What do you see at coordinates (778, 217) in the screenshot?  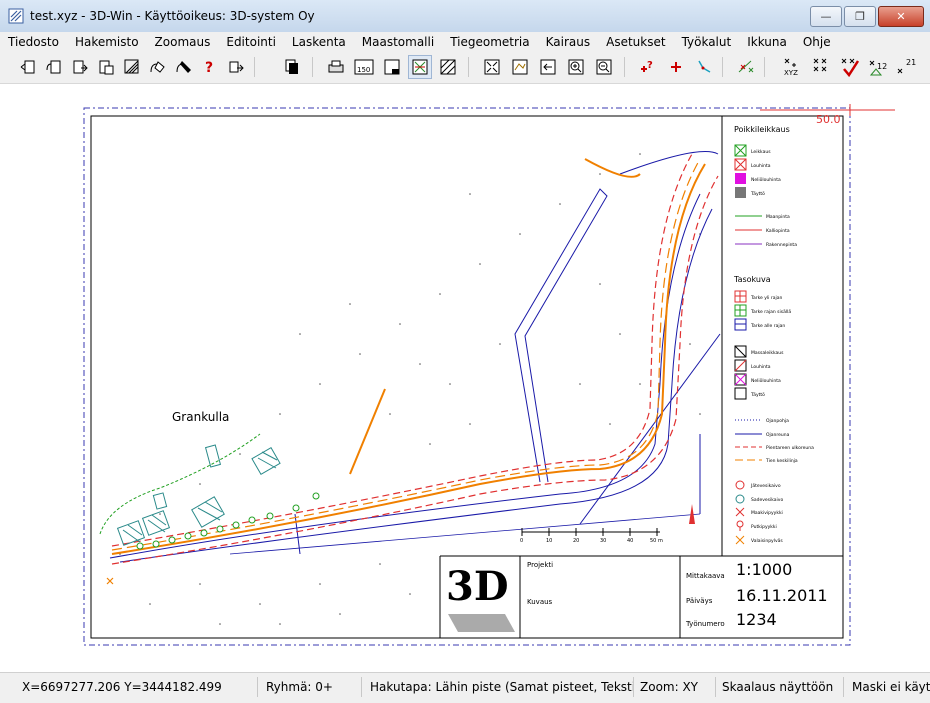 I see `legend-item: Maanpinta` at bounding box center [778, 217].